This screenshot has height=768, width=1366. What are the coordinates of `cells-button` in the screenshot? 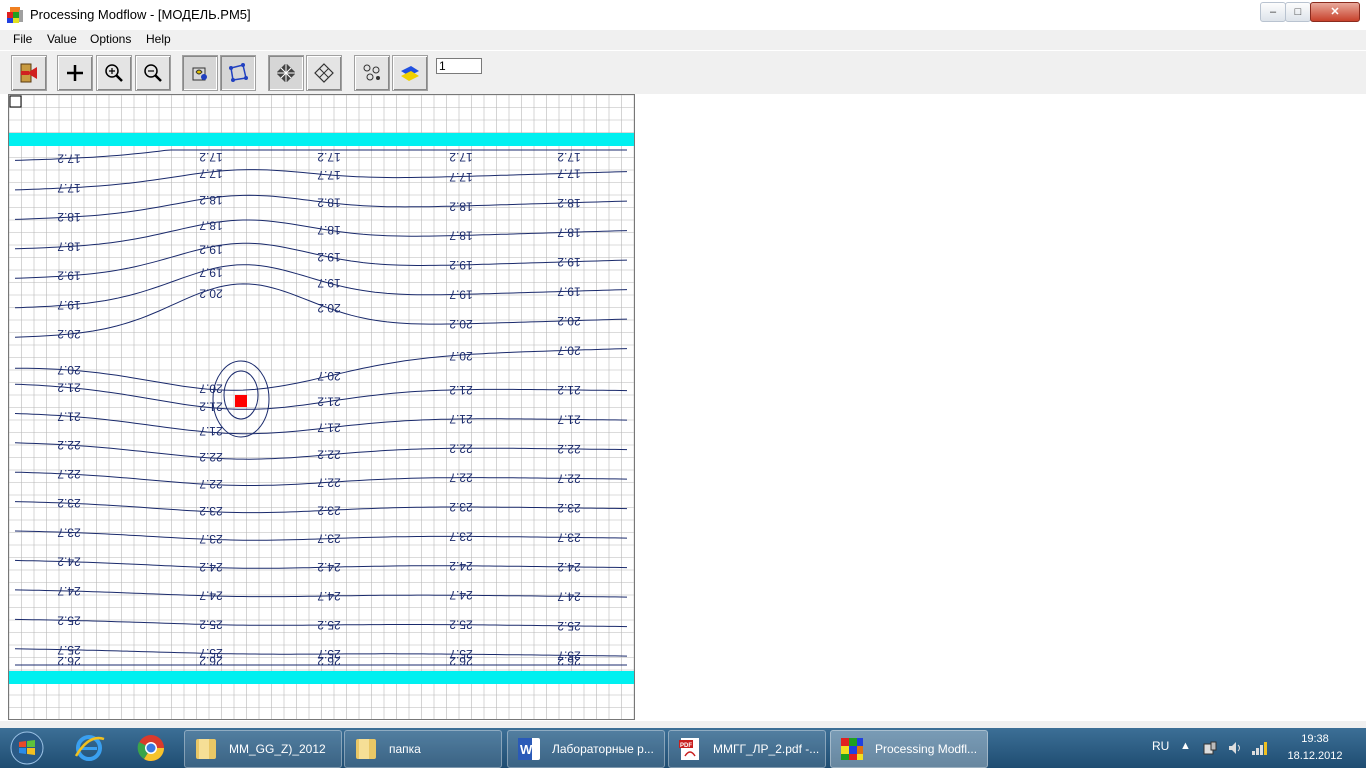 It's located at (324, 73).